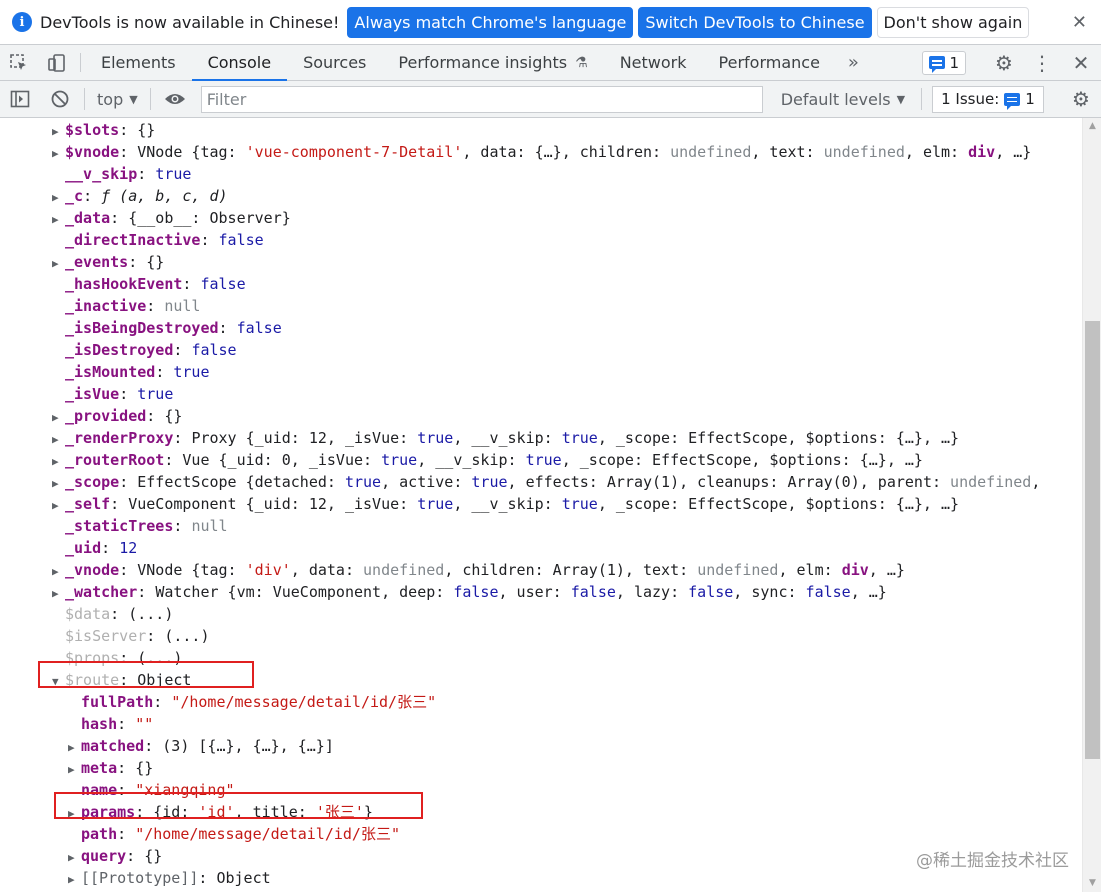  What do you see at coordinates (868, 592) in the screenshot?
I see `property-value-part: , …}` at bounding box center [868, 592].